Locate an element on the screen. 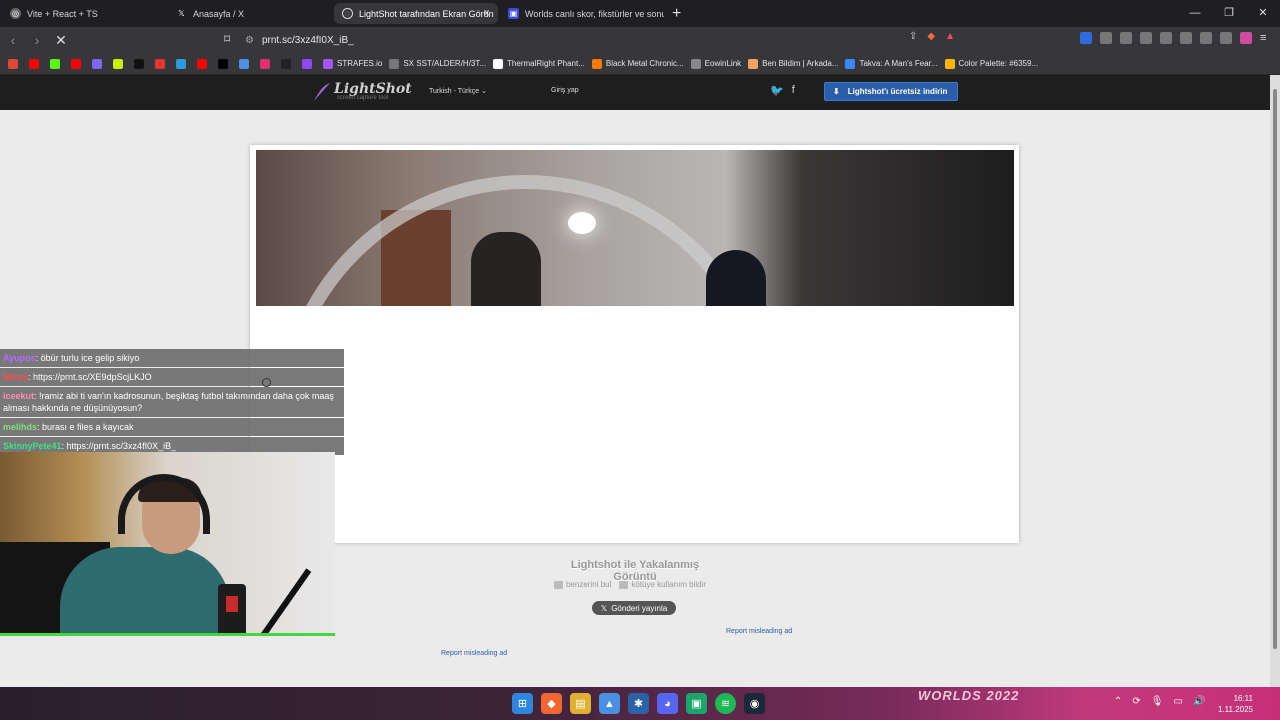 The height and width of the screenshot is (720, 1280). x-logo-icon: 𝕏 is located at coordinates (181, 13).